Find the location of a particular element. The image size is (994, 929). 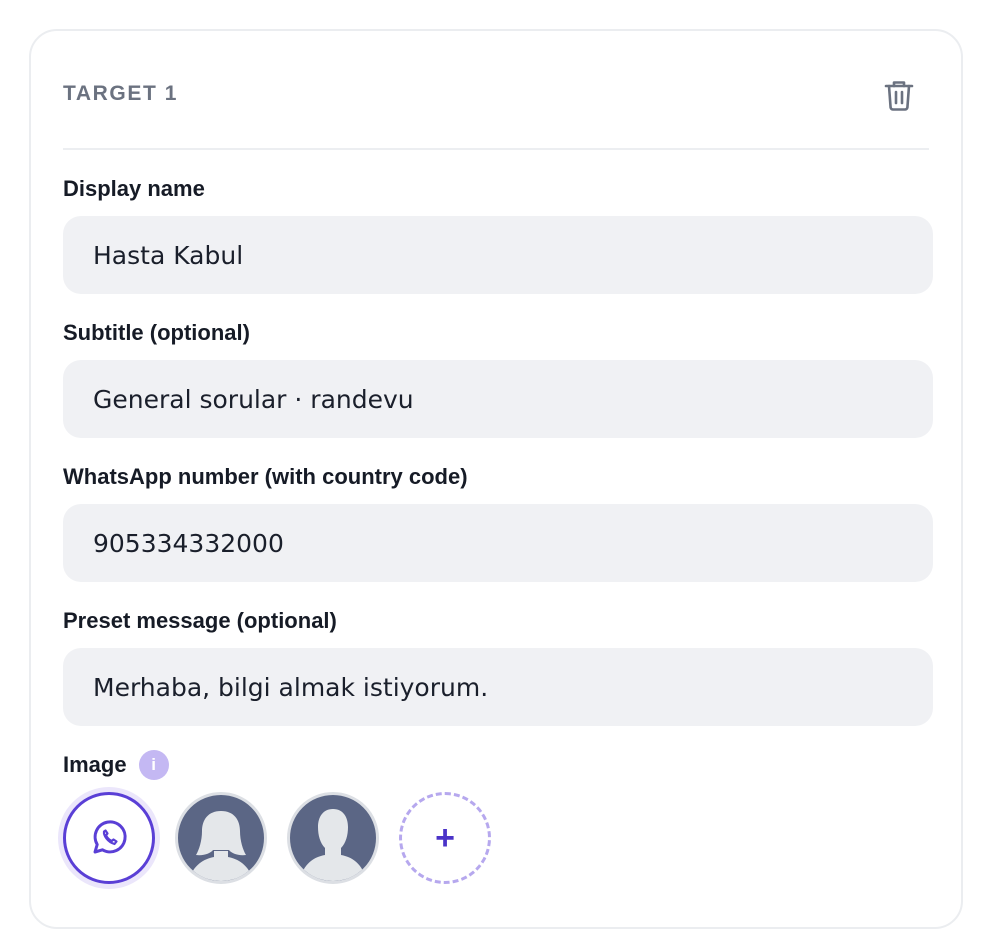

display-name-label: Display name is located at coordinates (134, 188).